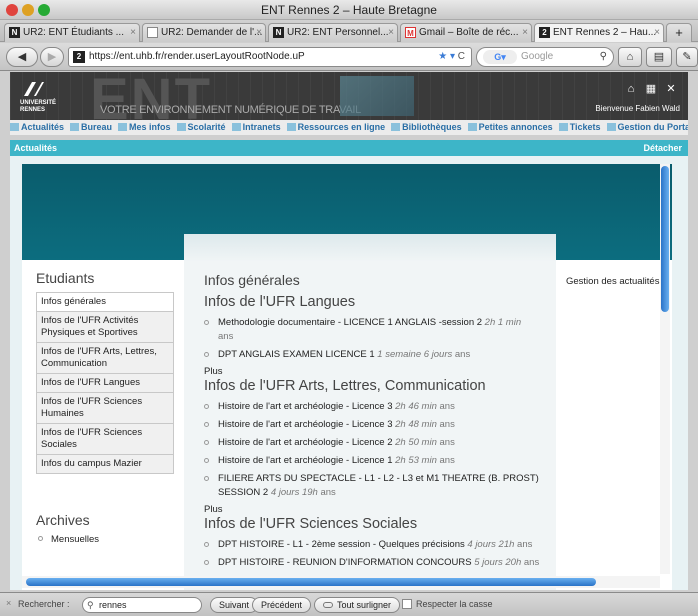 The image size is (698, 616). What do you see at coordinates (630, 57) in the screenshot?
I see `home-icon: ⌂` at bounding box center [630, 57].